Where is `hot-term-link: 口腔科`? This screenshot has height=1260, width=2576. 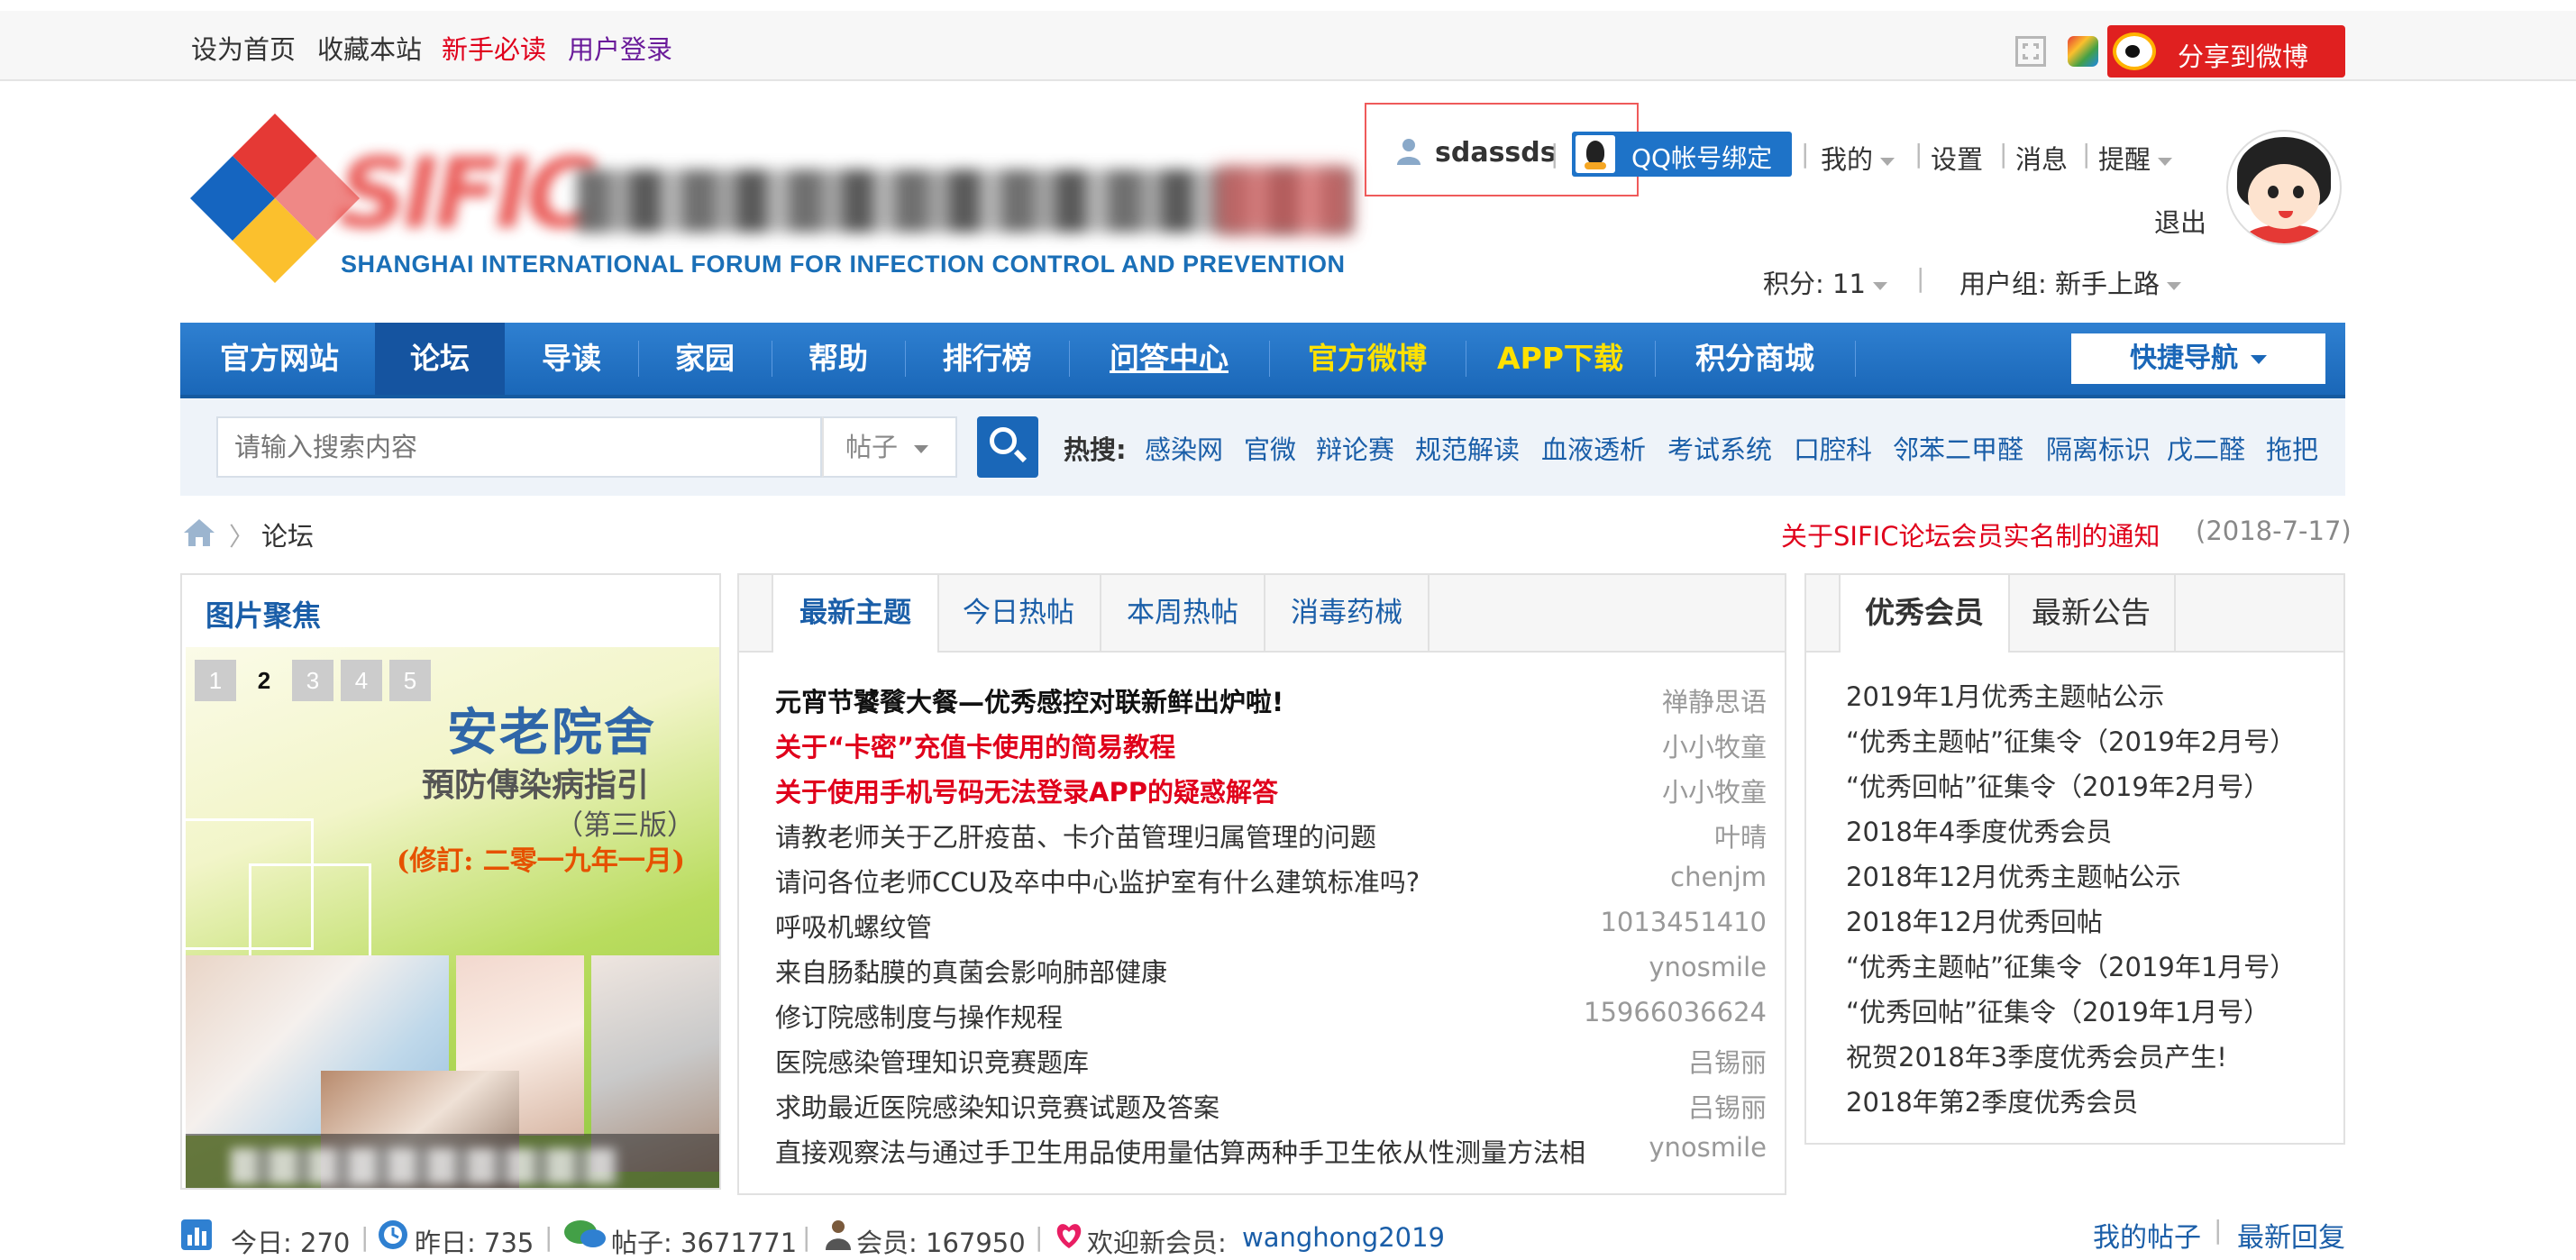 hot-term-link: 口腔科 is located at coordinates (1833, 448).